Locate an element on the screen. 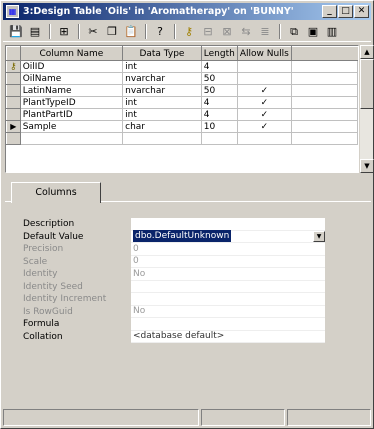 The width and height of the screenshot is (374, 429). table-row: PlantTypeID int 4 ✓ is located at coordinates (182, 102).